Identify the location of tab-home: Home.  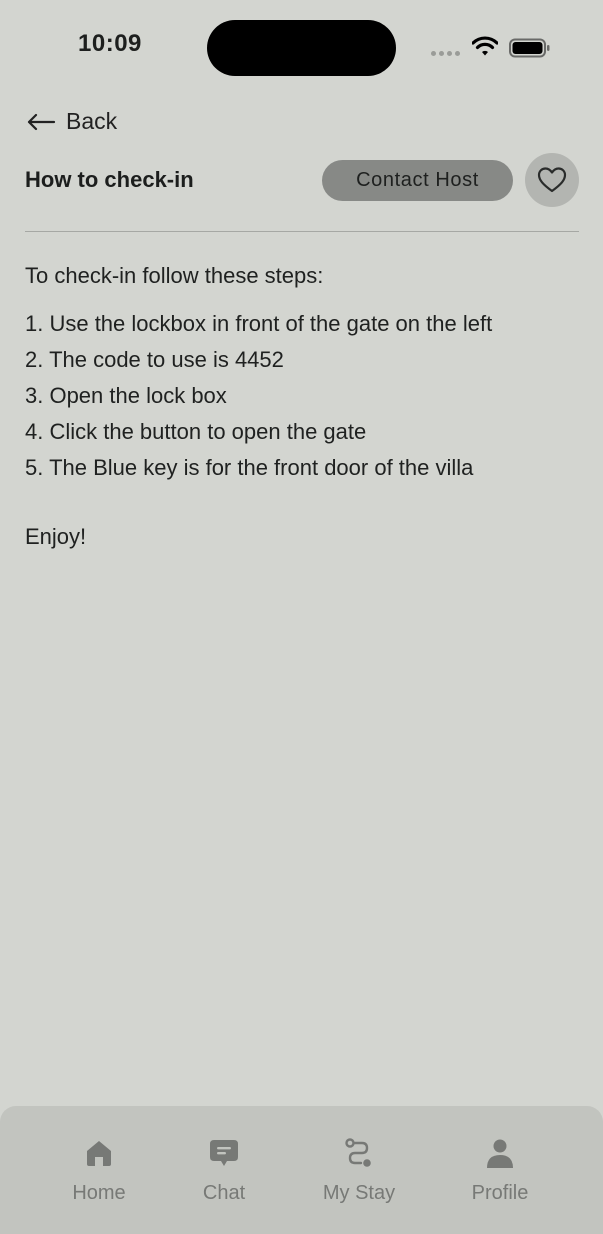
(99, 1170).